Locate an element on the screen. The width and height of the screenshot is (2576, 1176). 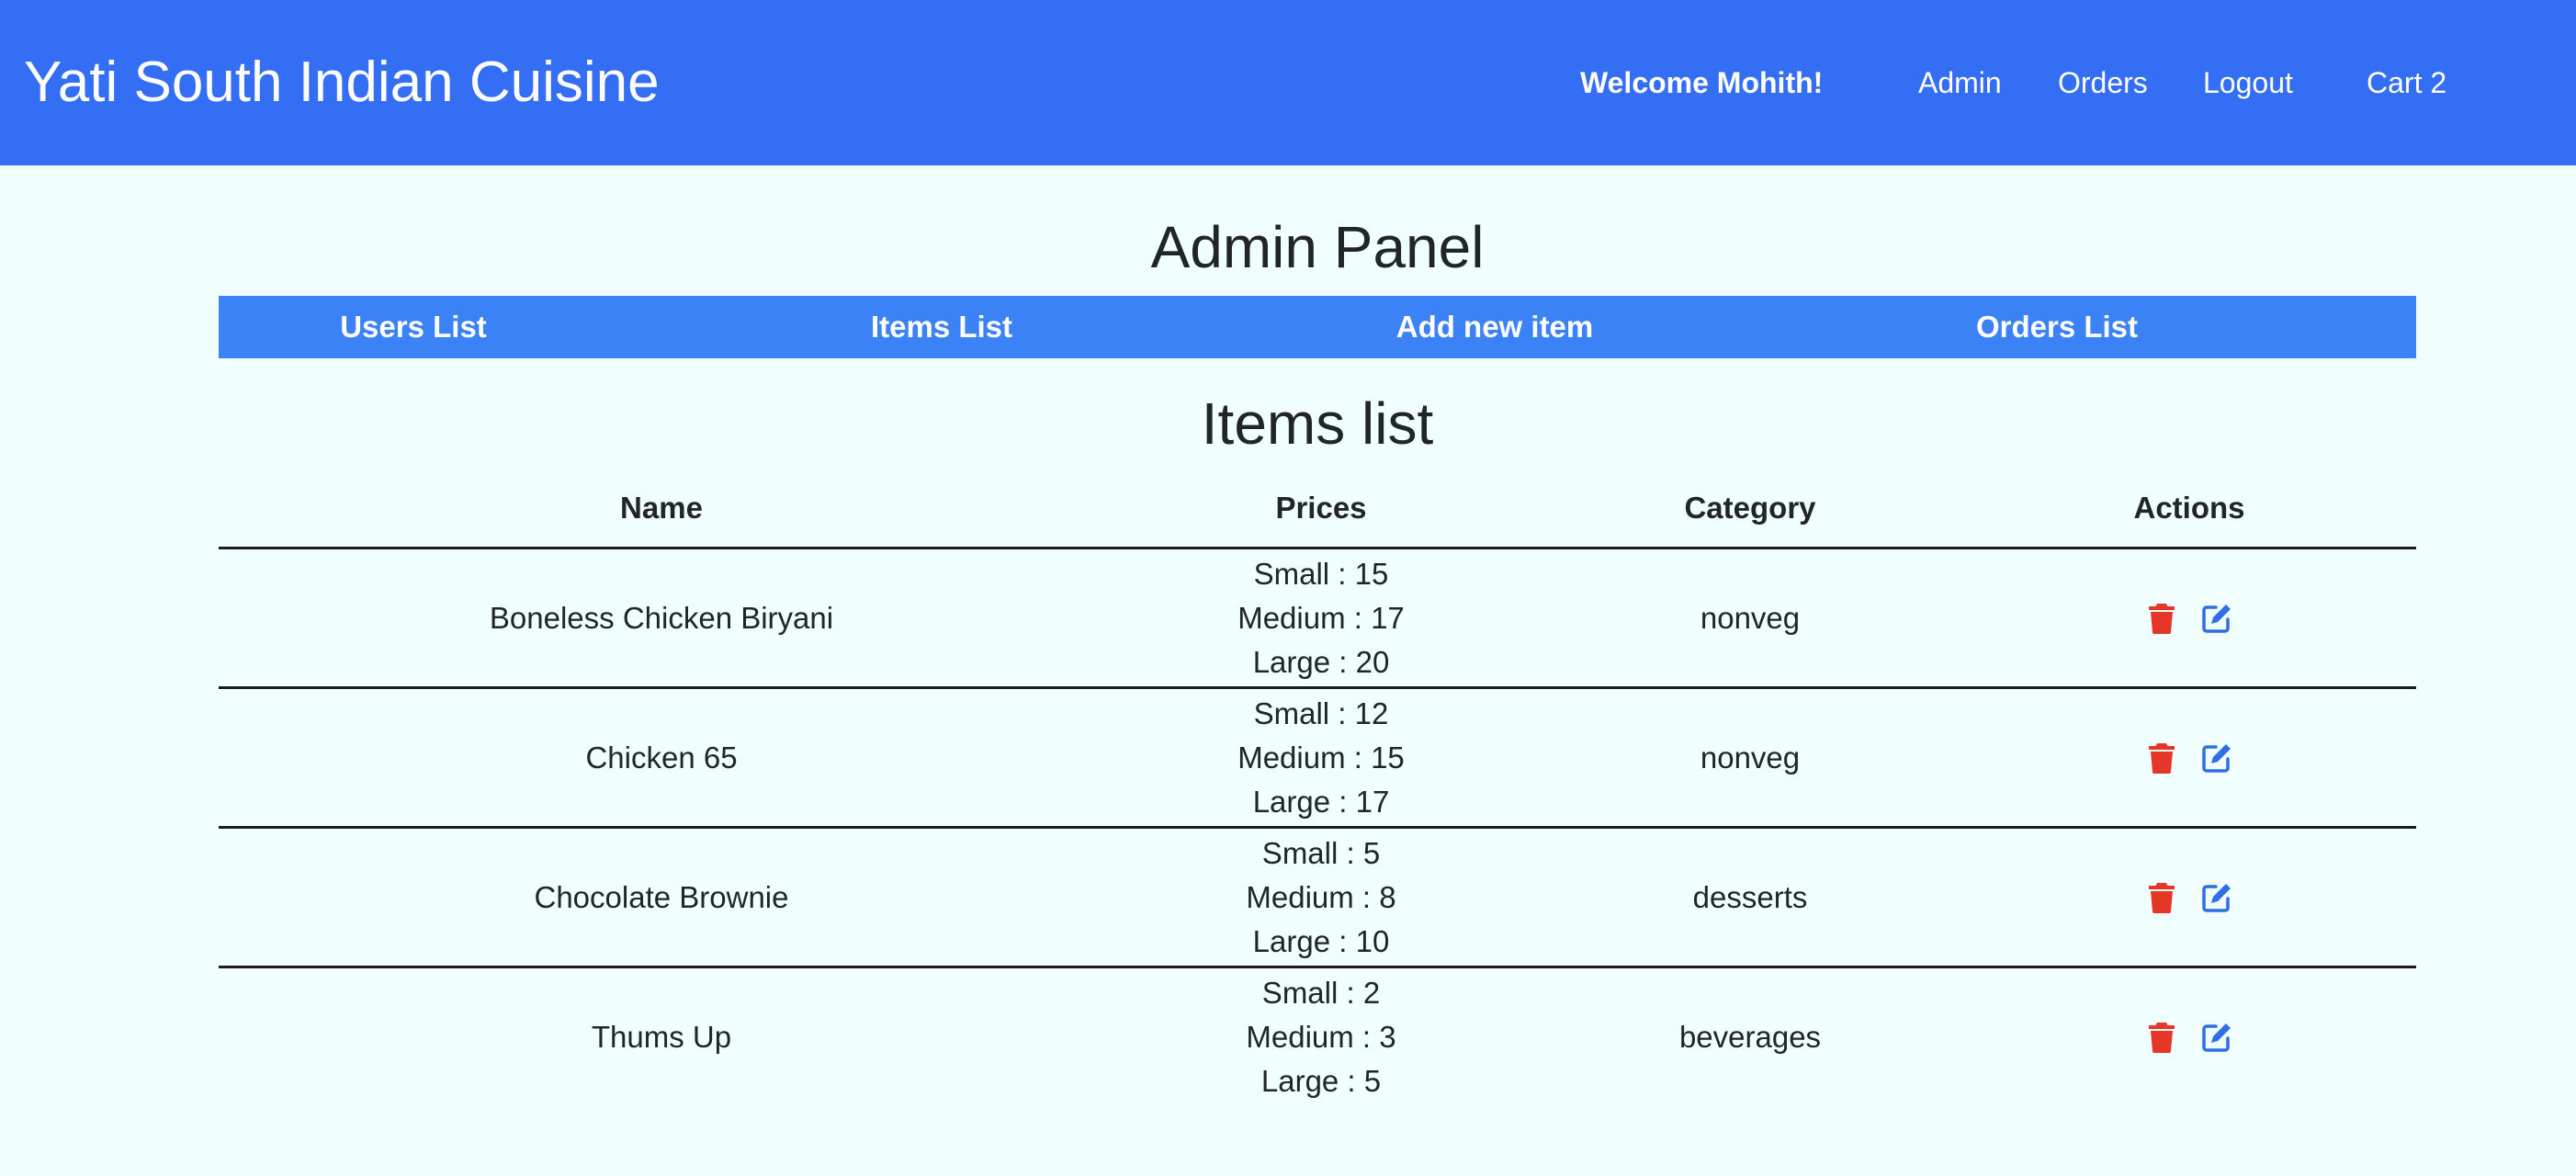
items-list-title: Items list is located at coordinates (1317, 424).